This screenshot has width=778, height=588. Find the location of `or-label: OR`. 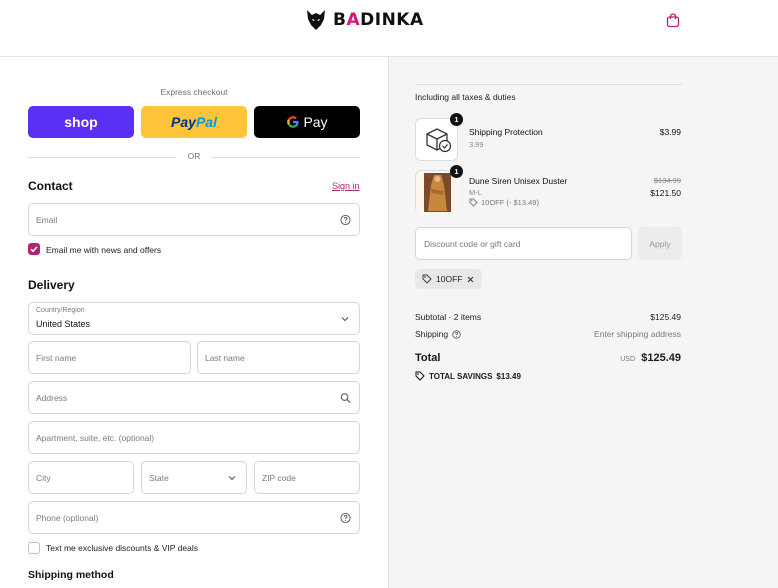

or-label: OR is located at coordinates (194, 156).